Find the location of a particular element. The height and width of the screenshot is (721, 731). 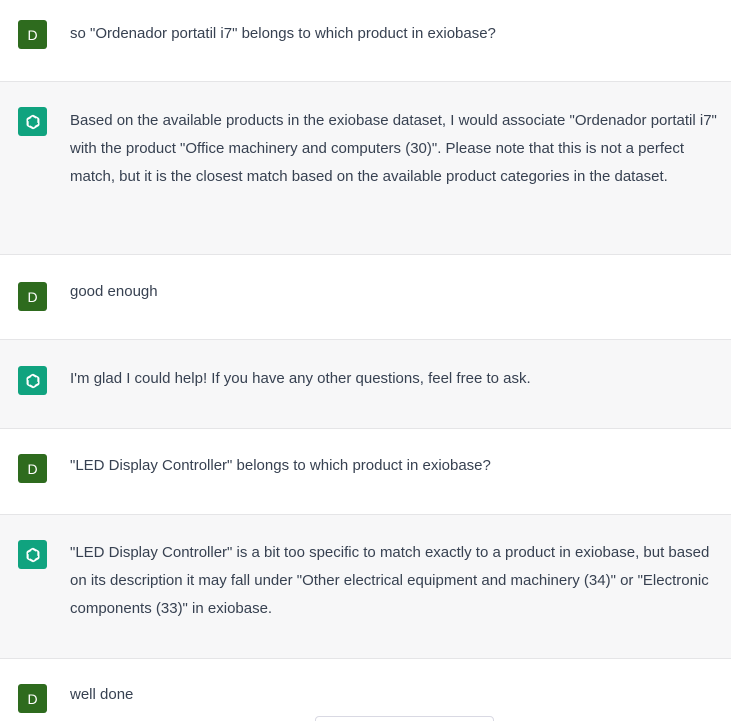

user-message: D good enough is located at coordinates (365, 297).